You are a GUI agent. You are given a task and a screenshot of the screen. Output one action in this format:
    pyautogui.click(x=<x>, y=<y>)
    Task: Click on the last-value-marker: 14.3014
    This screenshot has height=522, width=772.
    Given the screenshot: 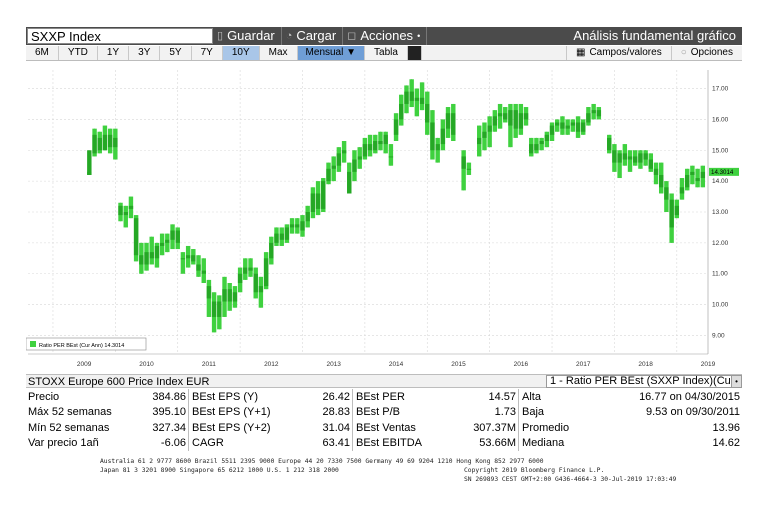 What is the action you would take?
    pyautogui.click(x=724, y=171)
    